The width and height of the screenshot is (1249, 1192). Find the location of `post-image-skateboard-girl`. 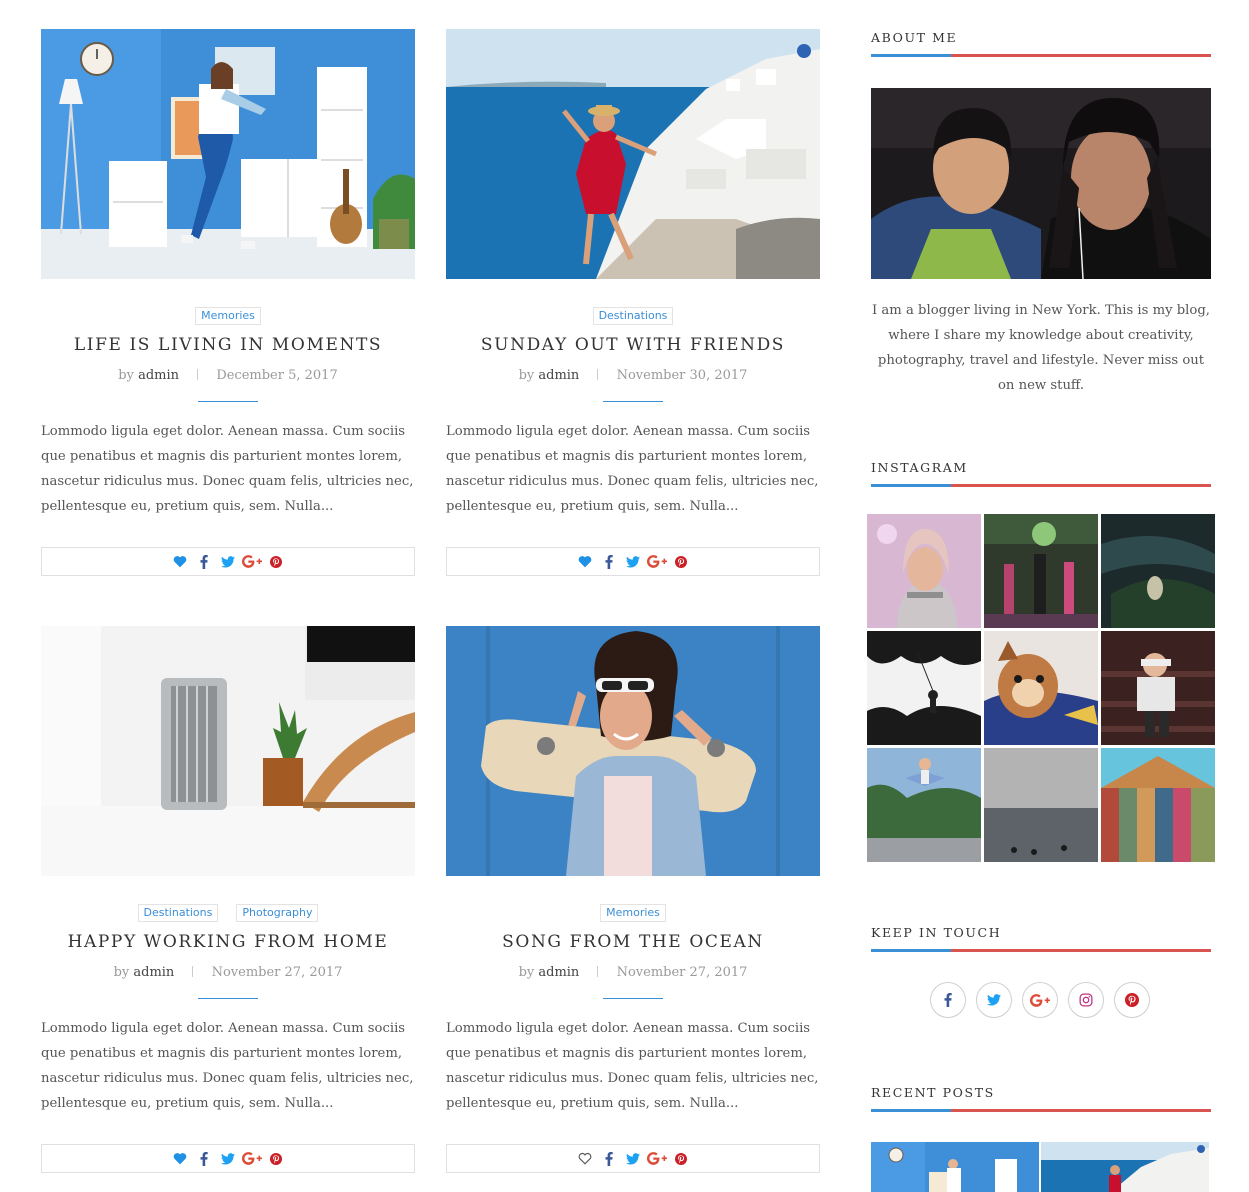

post-image-skateboard-girl is located at coordinates (633, 751).